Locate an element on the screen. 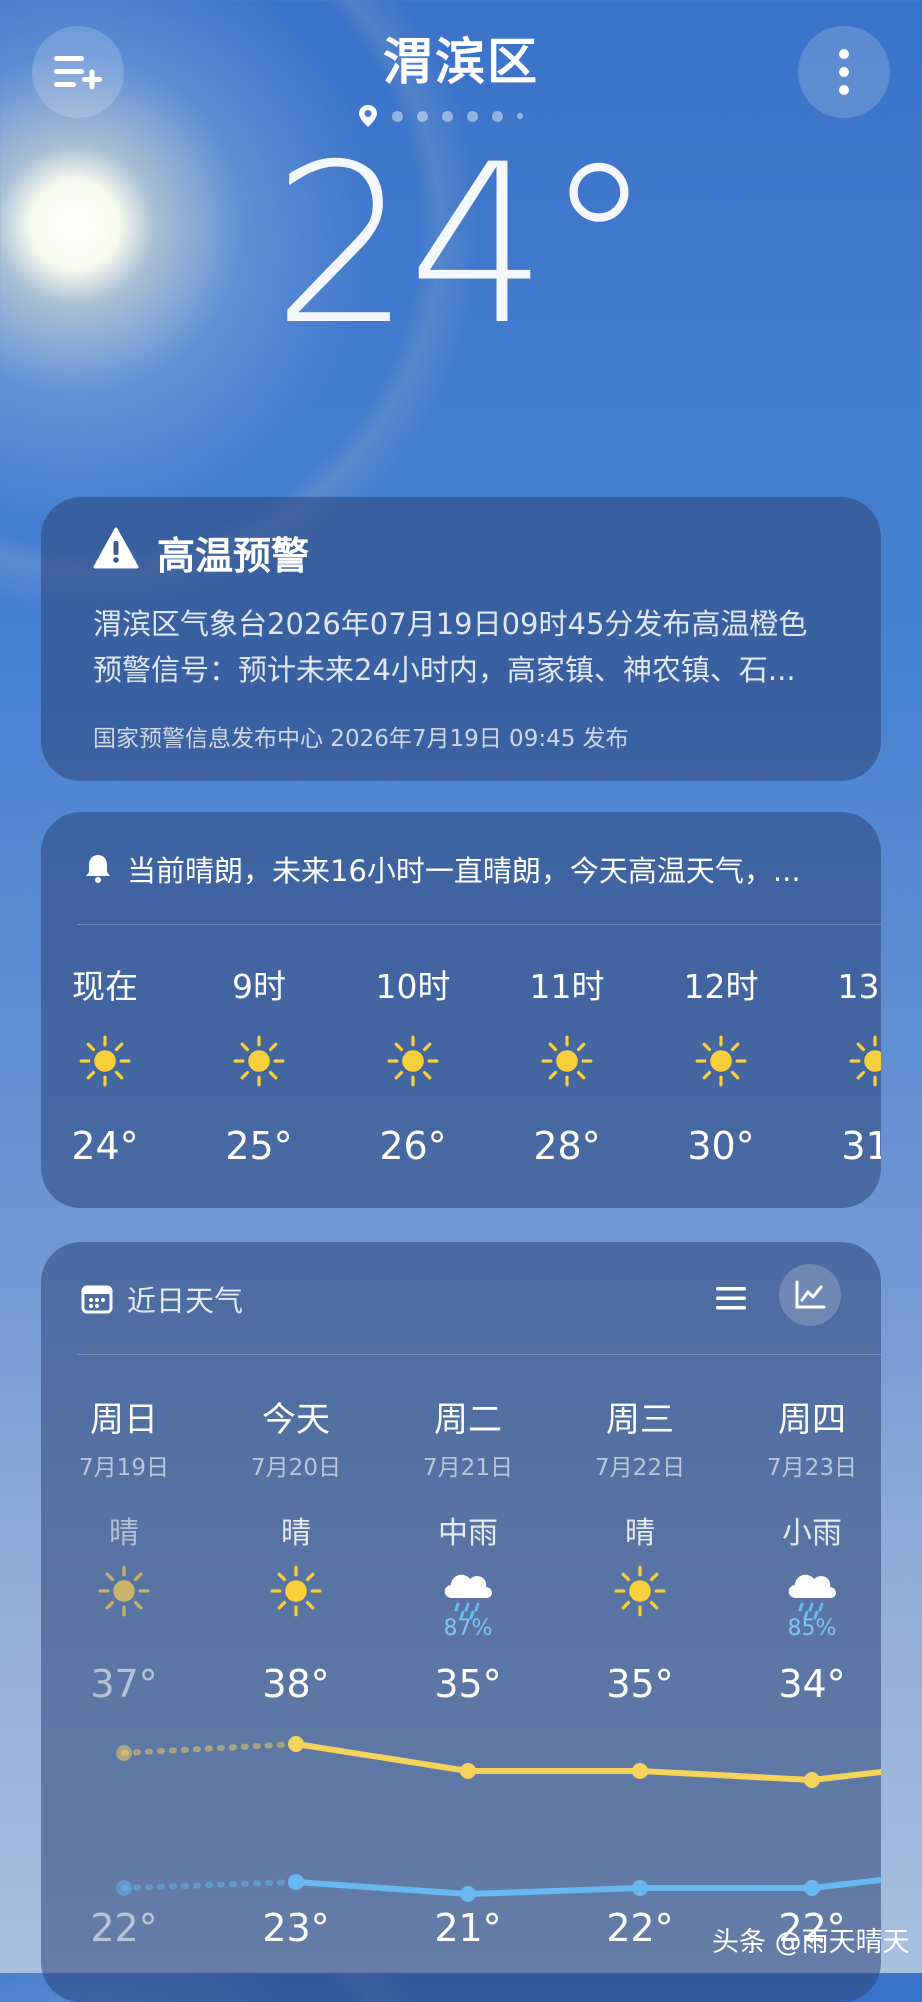 Image resolution: width=922 pixels, height=2002 pixels. low-temp-line-past-segment is located at coordinates (210, 1885).